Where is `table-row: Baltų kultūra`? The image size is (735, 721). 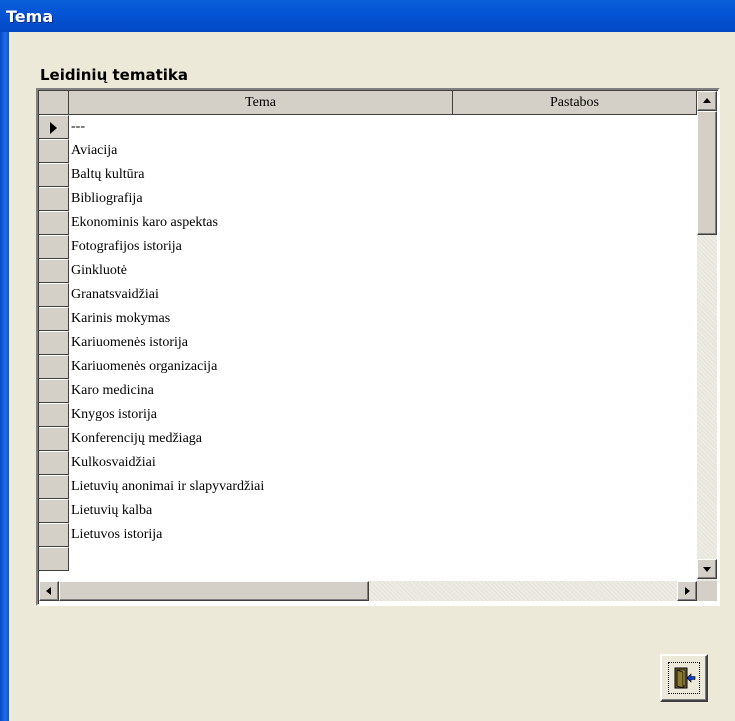 table-row: Baltų kultūra is located at coordinates (368, 175).